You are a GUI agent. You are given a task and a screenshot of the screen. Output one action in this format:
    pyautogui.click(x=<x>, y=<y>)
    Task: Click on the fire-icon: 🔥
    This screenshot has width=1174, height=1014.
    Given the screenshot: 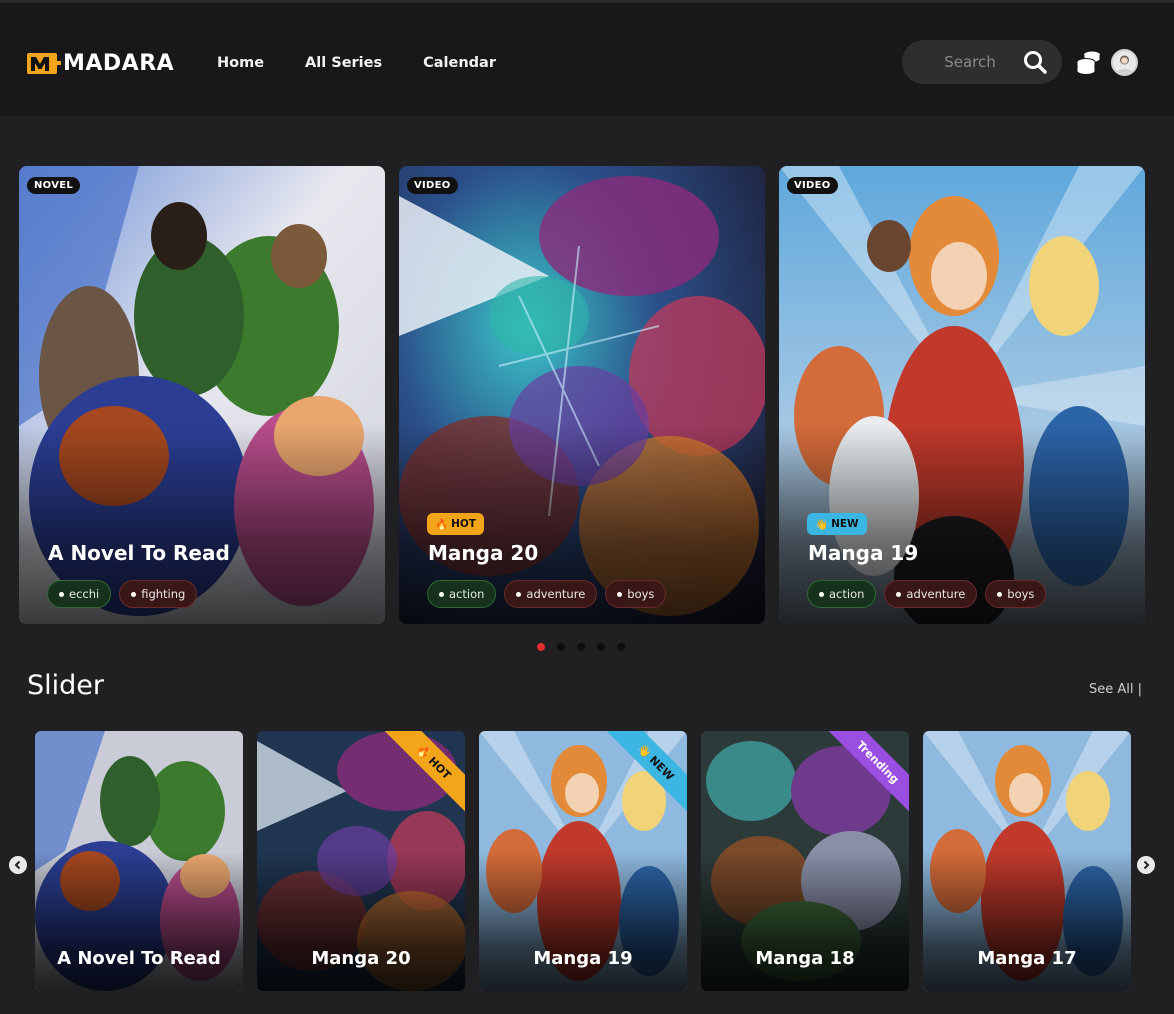 What is the action you would take?
    pyautogui.click(x=442, y=524)
    